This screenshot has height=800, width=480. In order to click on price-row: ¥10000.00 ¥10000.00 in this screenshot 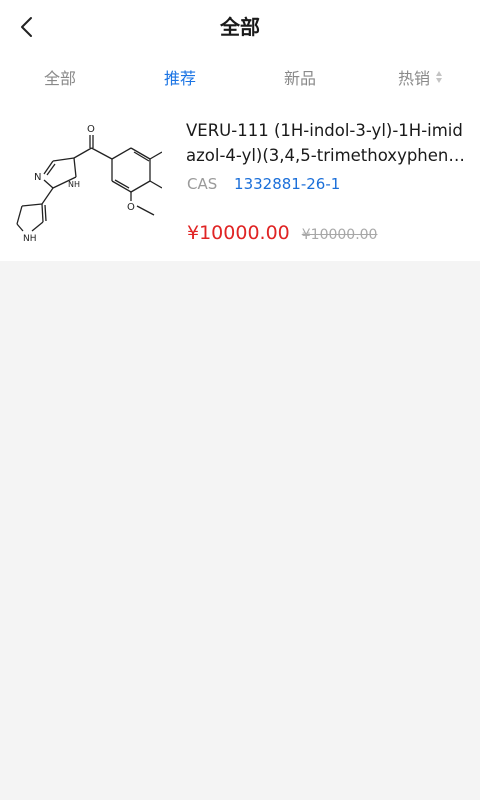, I will do `click(282, 233)`.